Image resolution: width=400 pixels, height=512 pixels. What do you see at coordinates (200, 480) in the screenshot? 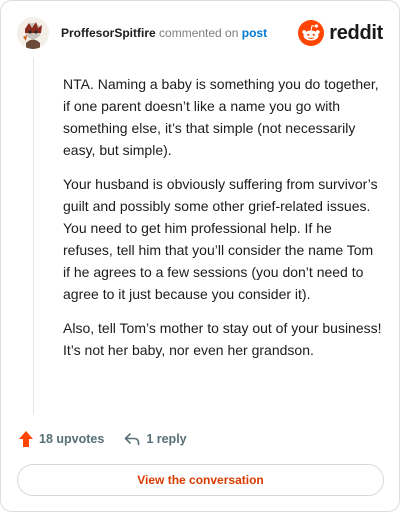
I see `view-conversation-button: View the conversation` at bounding box center [200, 480].